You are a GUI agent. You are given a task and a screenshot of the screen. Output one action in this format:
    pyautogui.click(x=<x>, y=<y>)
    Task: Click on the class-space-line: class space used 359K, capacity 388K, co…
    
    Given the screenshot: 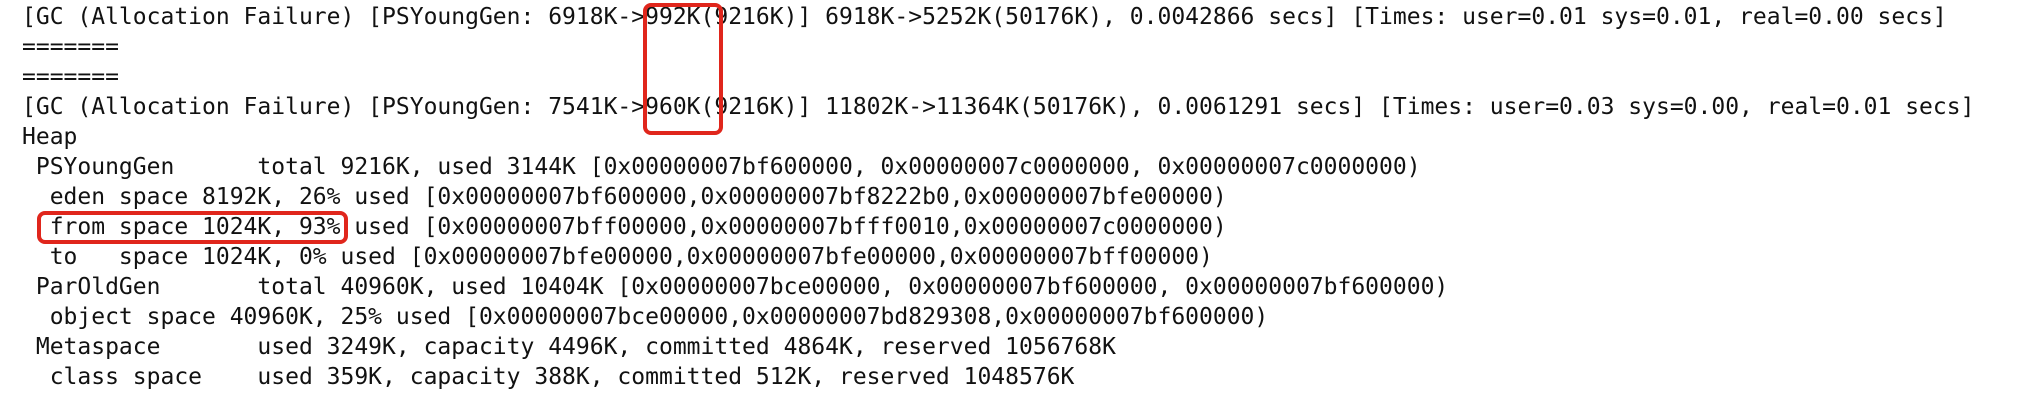 What is the action you would take?
    pyautogui.click(x=548, y=377)
    